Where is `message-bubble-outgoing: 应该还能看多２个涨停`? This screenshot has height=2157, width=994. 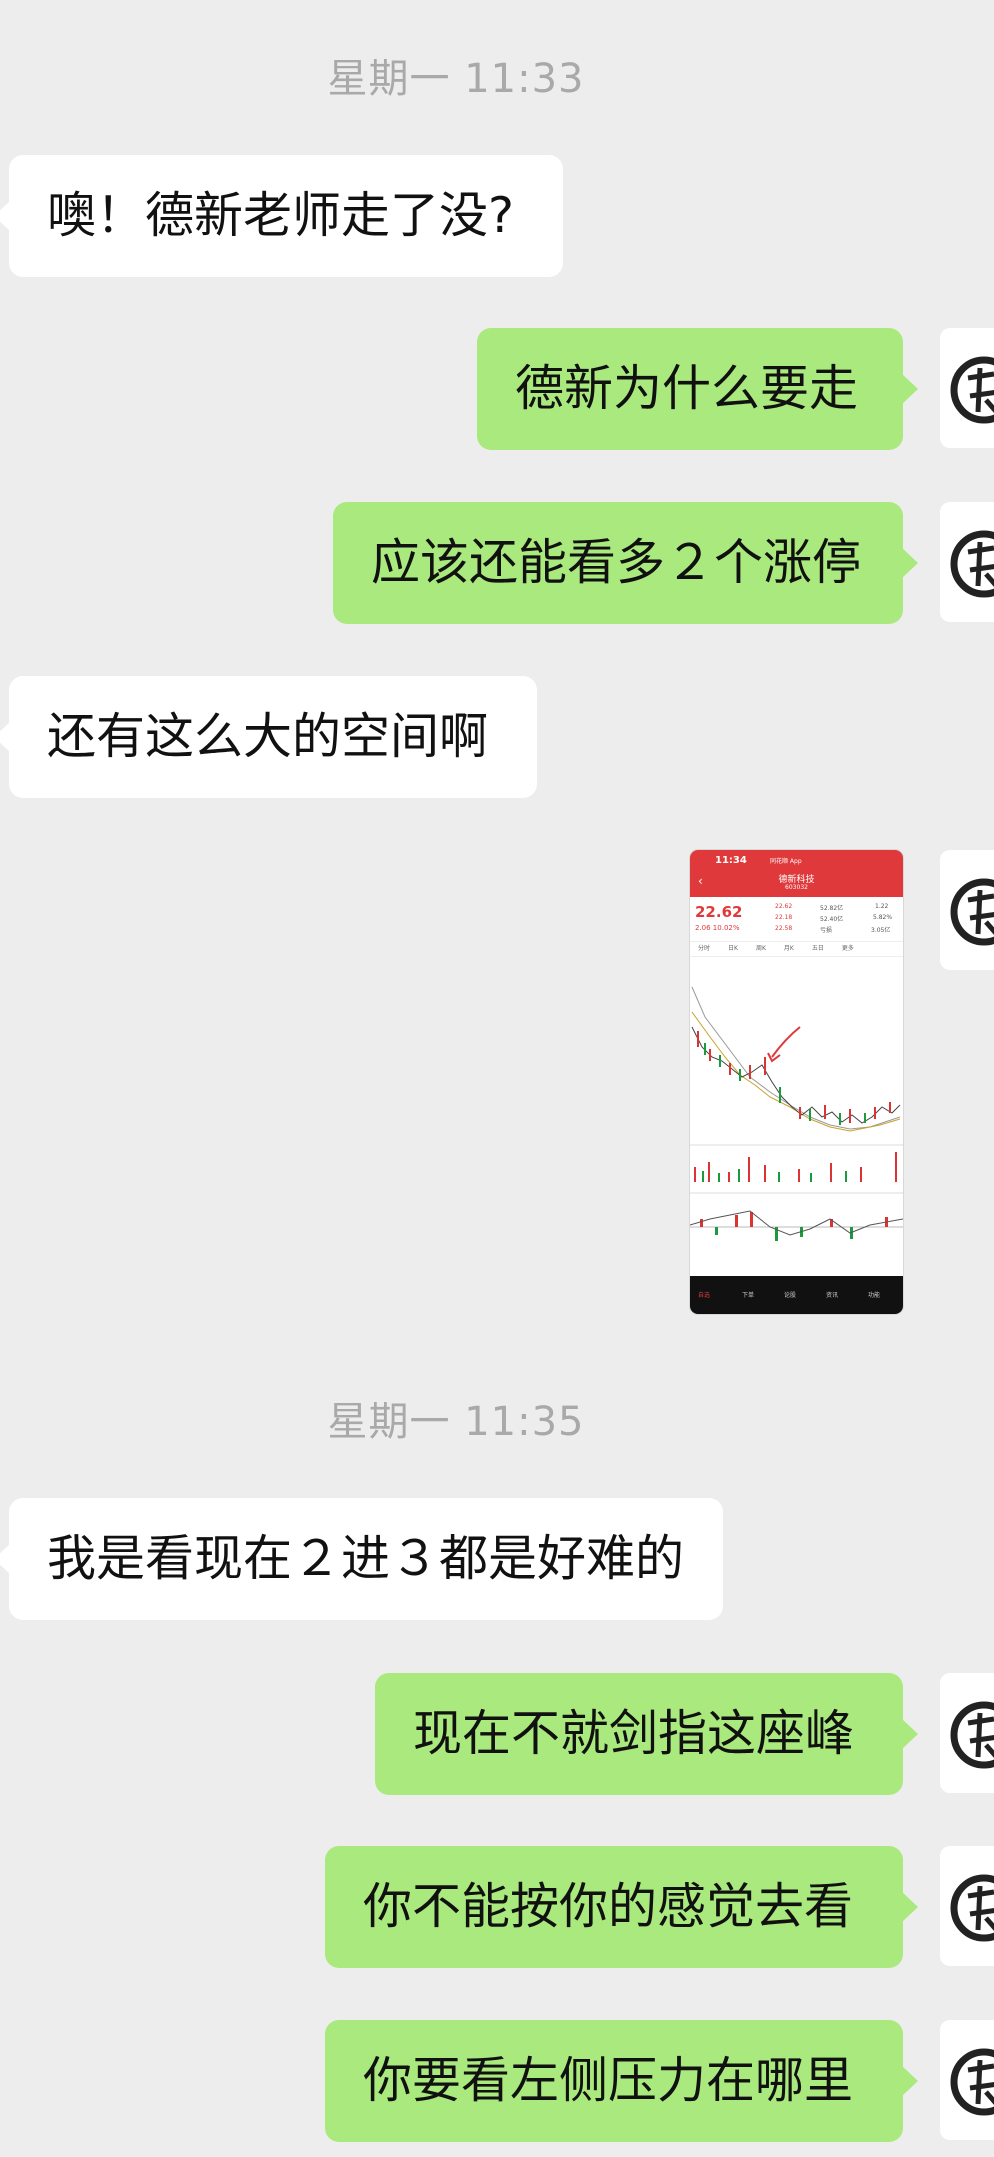
message-bubble-outgoing: 应该还能看多２个涨停 is located at coordinates (625, 563).